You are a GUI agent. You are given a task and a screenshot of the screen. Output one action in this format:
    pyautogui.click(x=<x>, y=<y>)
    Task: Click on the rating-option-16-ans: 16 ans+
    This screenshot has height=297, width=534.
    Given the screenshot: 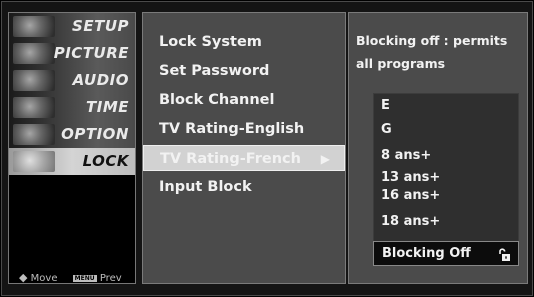 What is the action you would take?
    pyautogui.click(x=410, y=195)
    